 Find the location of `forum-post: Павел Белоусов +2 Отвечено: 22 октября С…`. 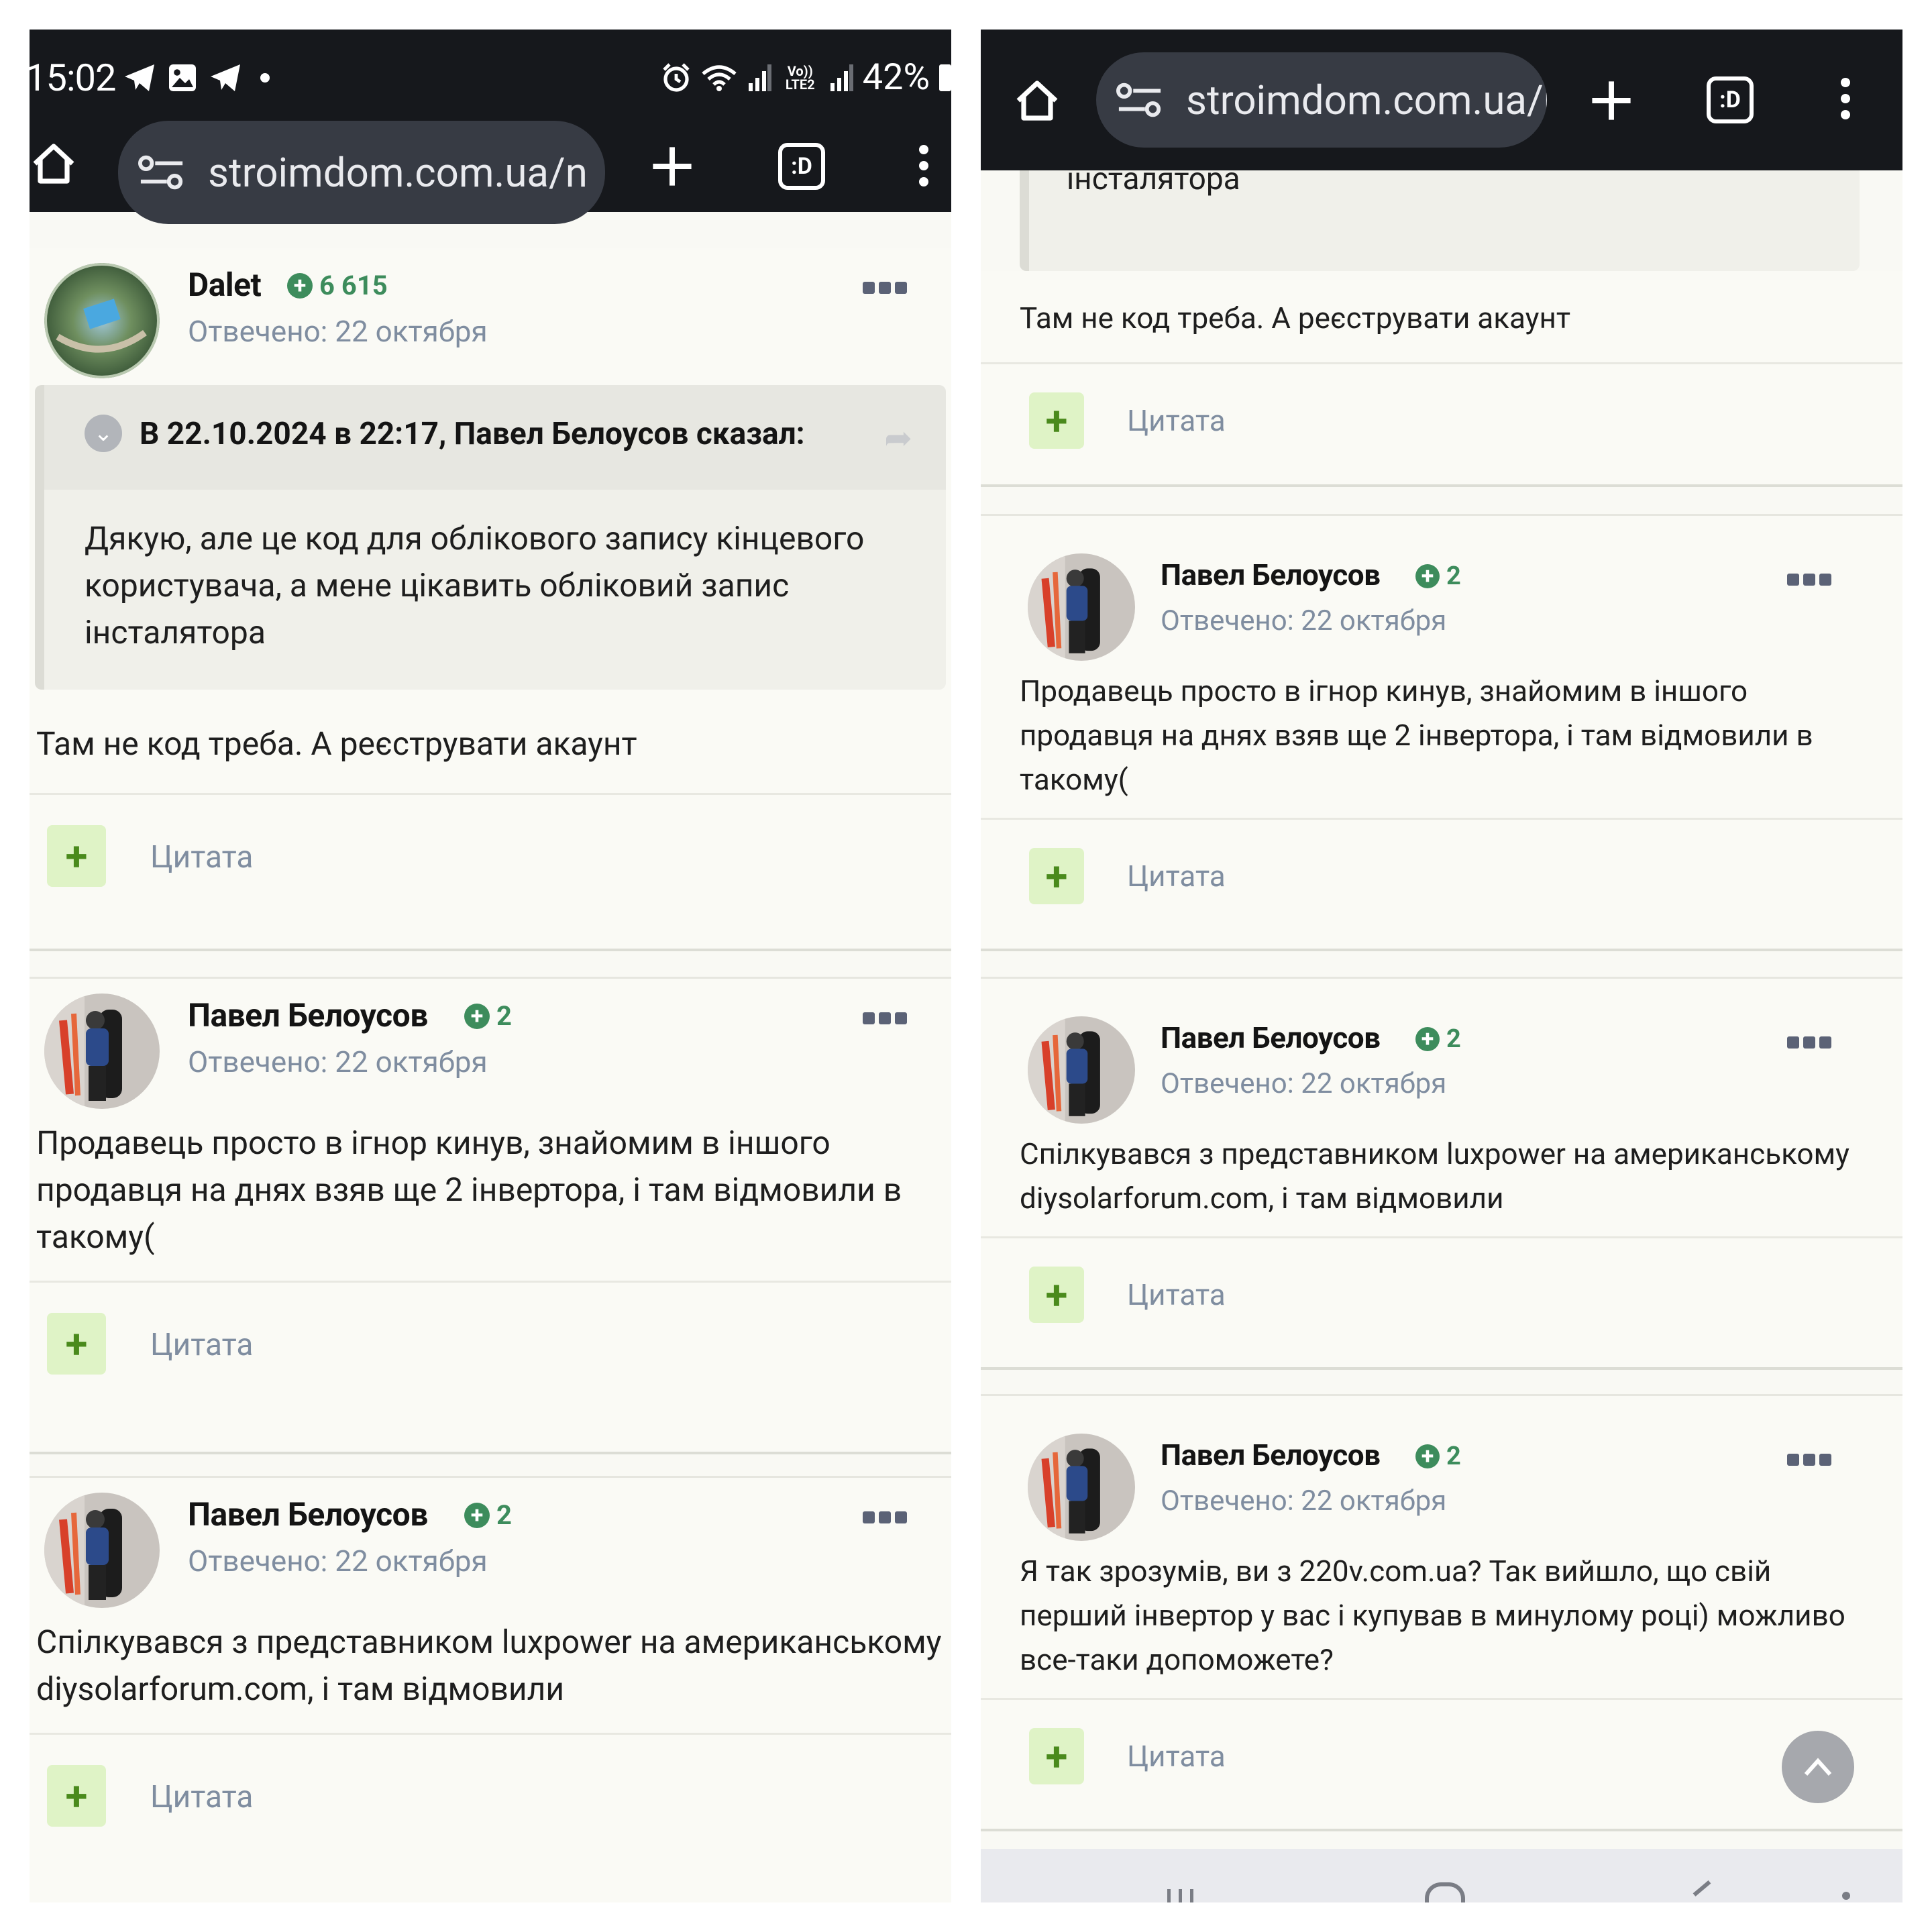

forum-post: Павел Белоусов +2 Отвечено: 22 октября С… is located at coordinates (490, 1689).